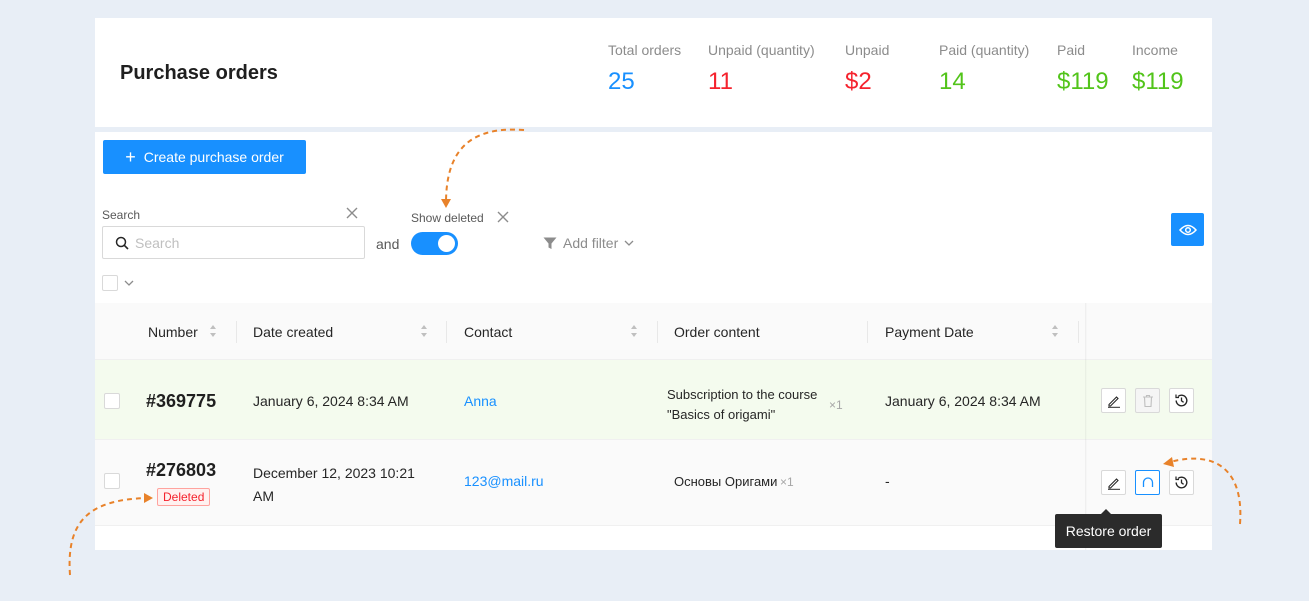  I want to click on restore-order-button, so click(1147, 482).